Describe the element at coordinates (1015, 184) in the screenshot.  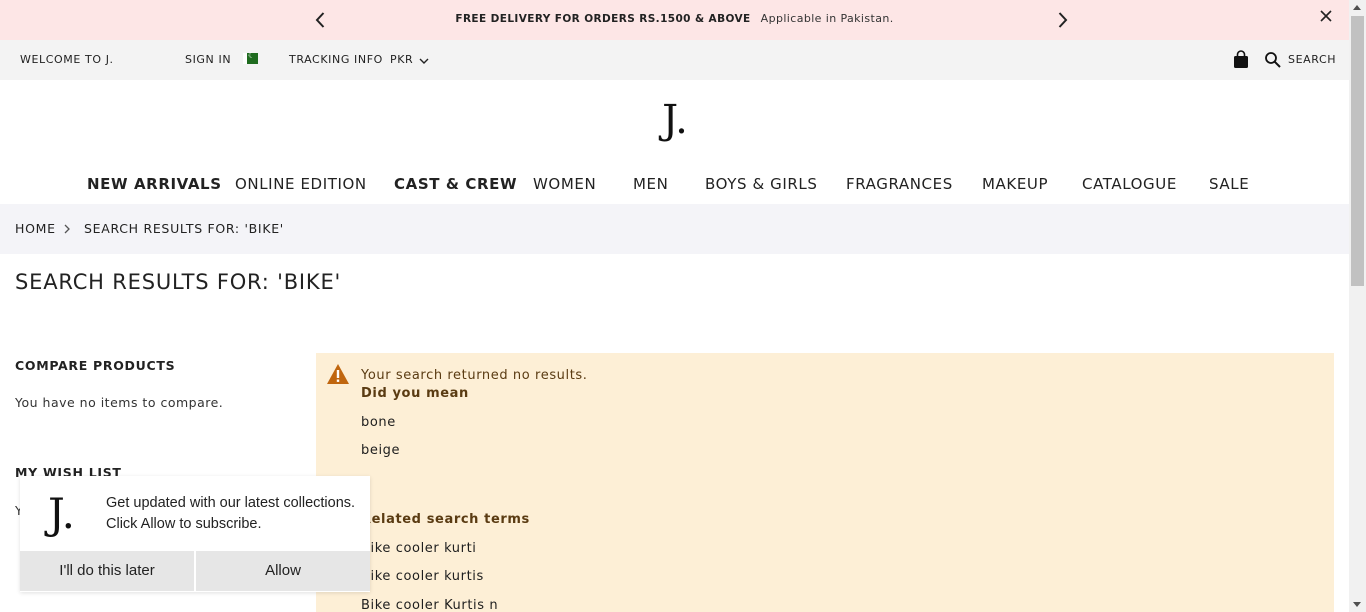
I see `nav-makeup: MAKEUP` at that location.